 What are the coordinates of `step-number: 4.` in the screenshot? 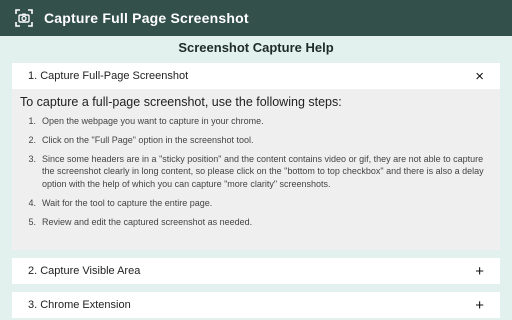 It's located at (32, 202).